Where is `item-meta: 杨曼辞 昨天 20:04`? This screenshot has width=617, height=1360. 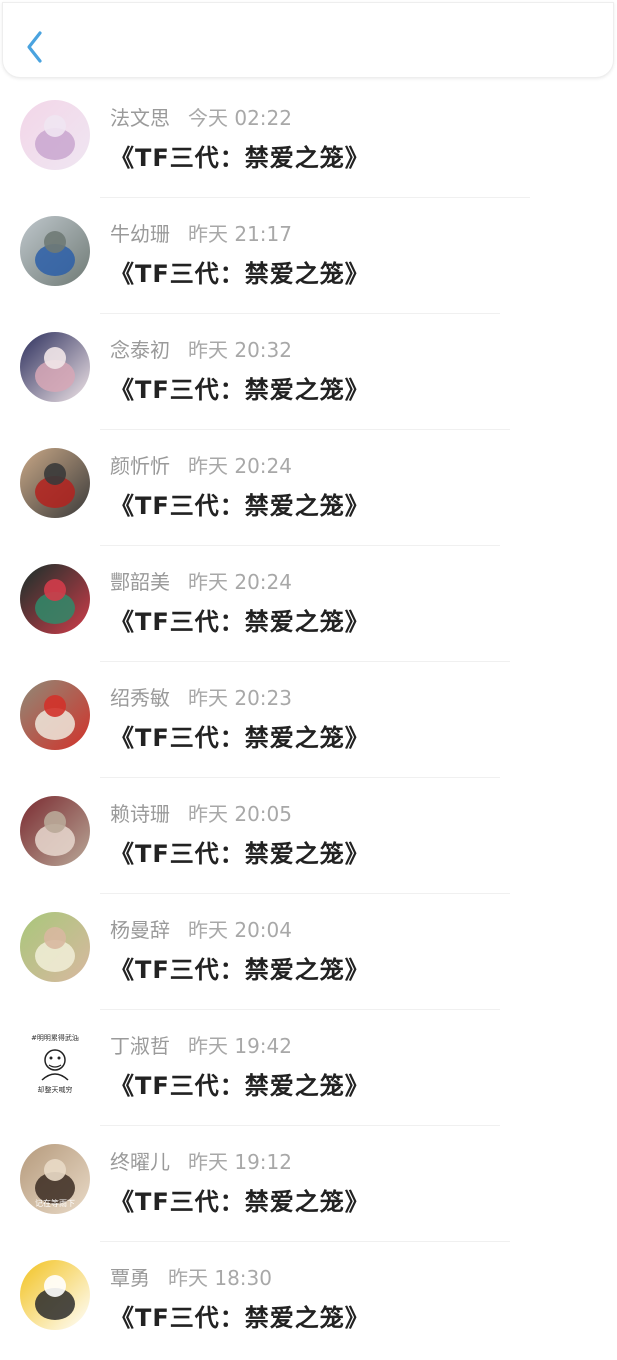
item-meta: 杨曼辞 昨天 20:04 is located at coordinates (201, 930).